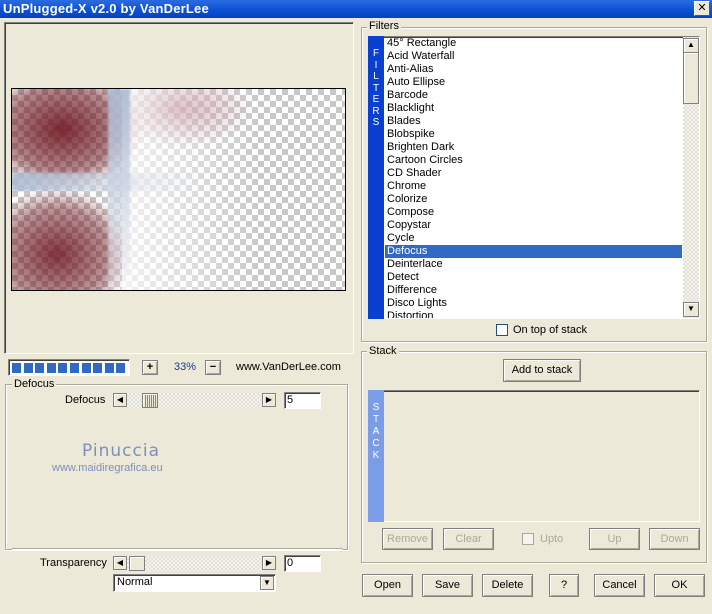 The height and width of the screenshot is (614, 712). What do you see at coordinates (533, 238) in the screenshot?
I see `filter-list-item: Cycle` at bounding box center [533, 238].